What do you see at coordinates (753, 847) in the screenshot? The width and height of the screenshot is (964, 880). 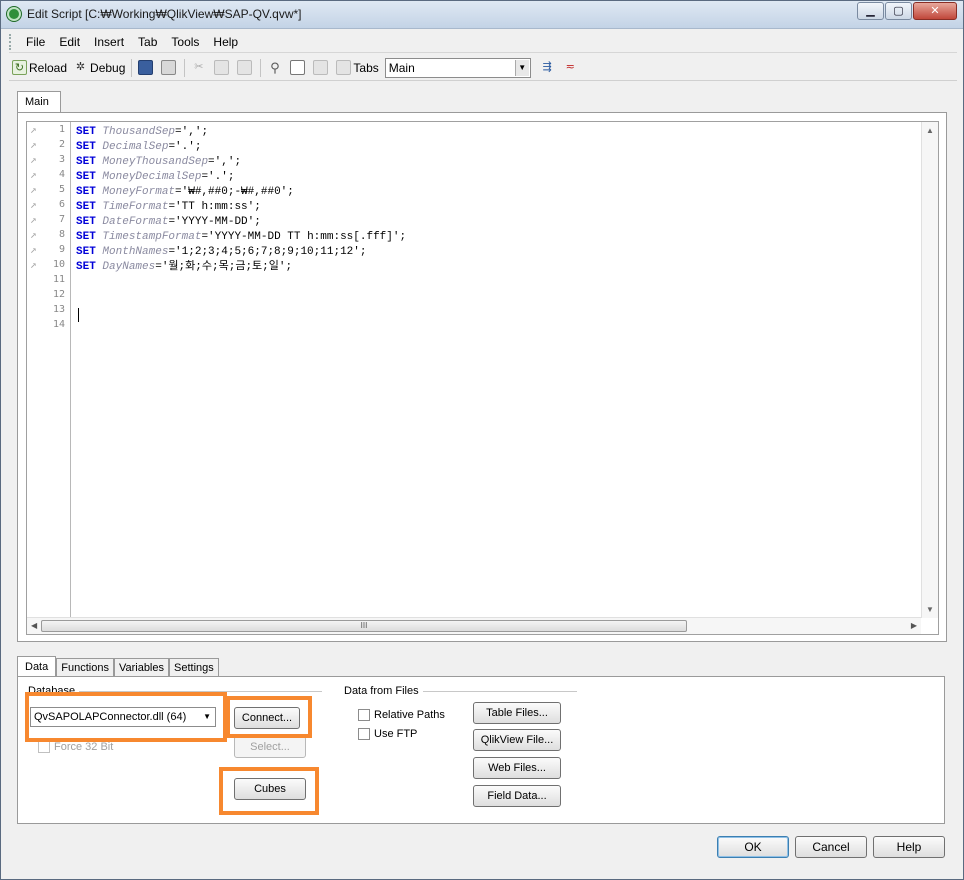 I see `ok-button: OK` at bounding box center [753, 847].